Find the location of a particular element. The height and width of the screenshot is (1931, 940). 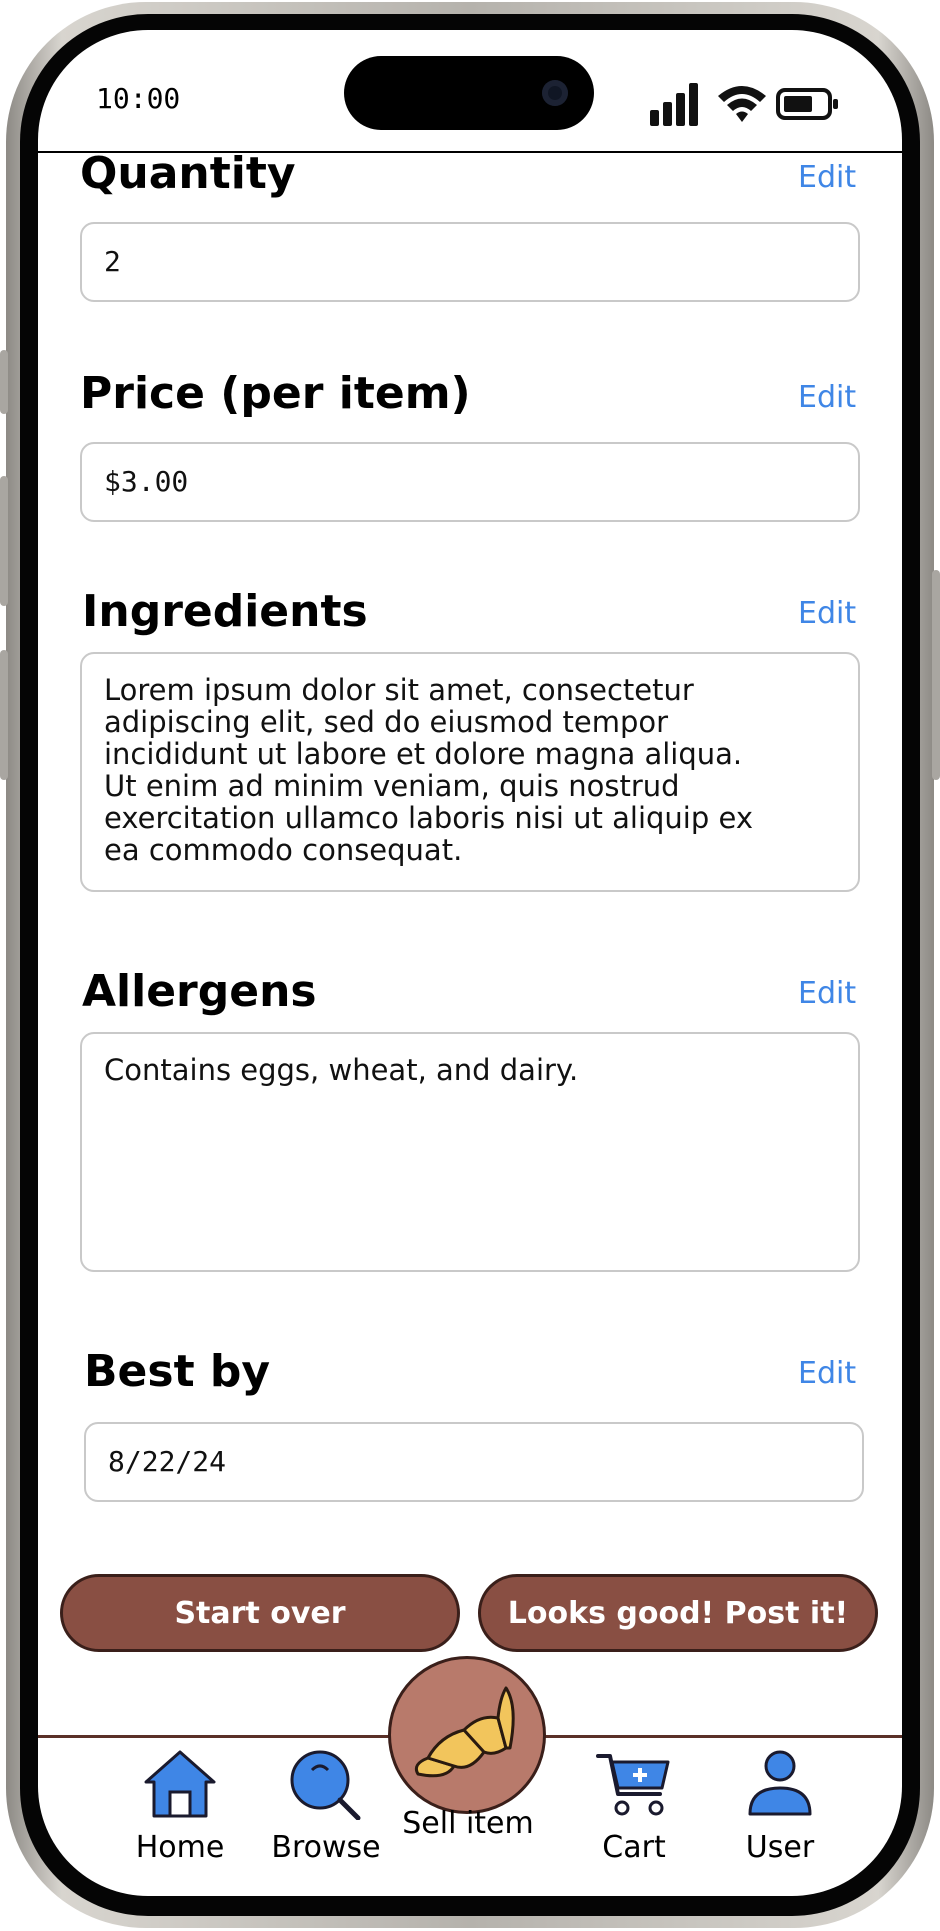

allergens-label: Allergens is located at coordinates (199, 991).